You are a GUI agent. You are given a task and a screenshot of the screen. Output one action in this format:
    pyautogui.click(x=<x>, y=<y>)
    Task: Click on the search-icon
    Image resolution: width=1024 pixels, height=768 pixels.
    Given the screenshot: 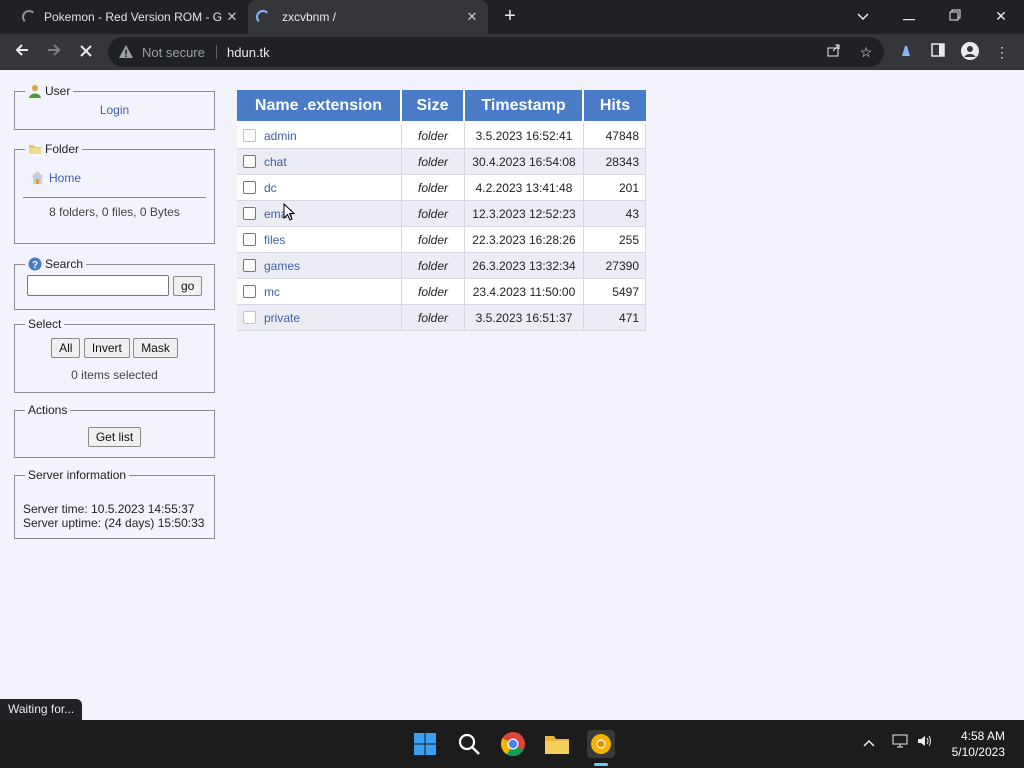 What is the action you would take?
    pyautogui.click(x=469, y=744)
    